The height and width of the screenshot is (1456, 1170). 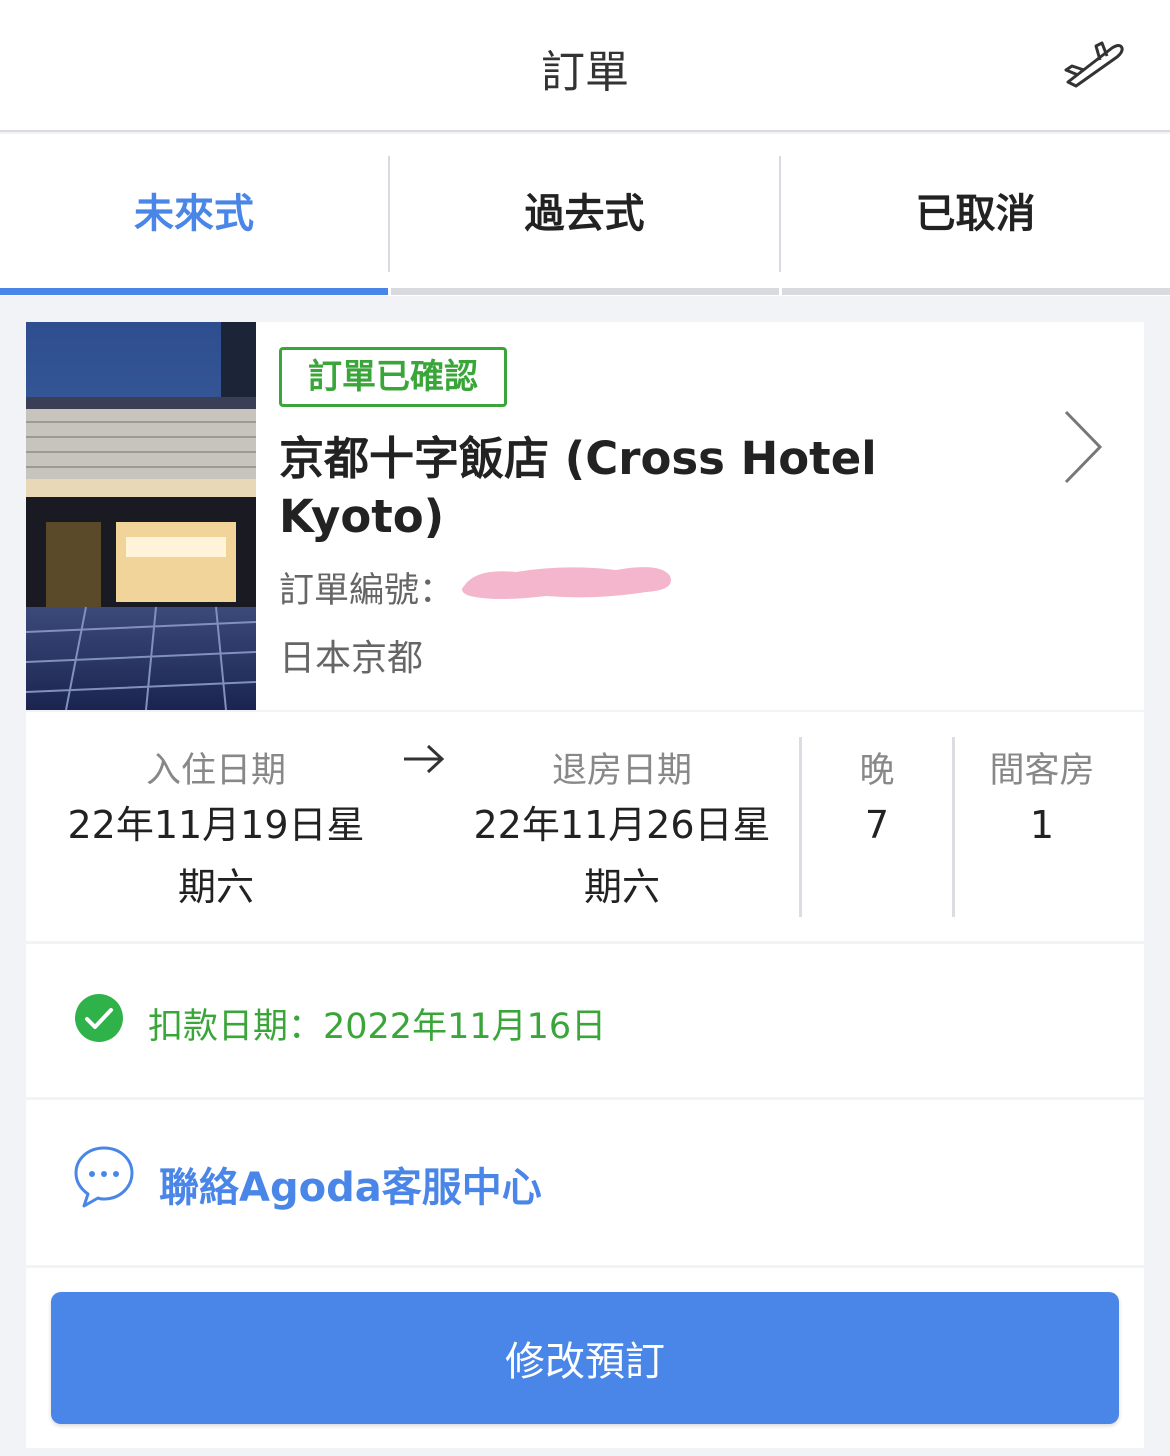 I want to click on checkout-label: 退房日期, so click(x=621, y=771).